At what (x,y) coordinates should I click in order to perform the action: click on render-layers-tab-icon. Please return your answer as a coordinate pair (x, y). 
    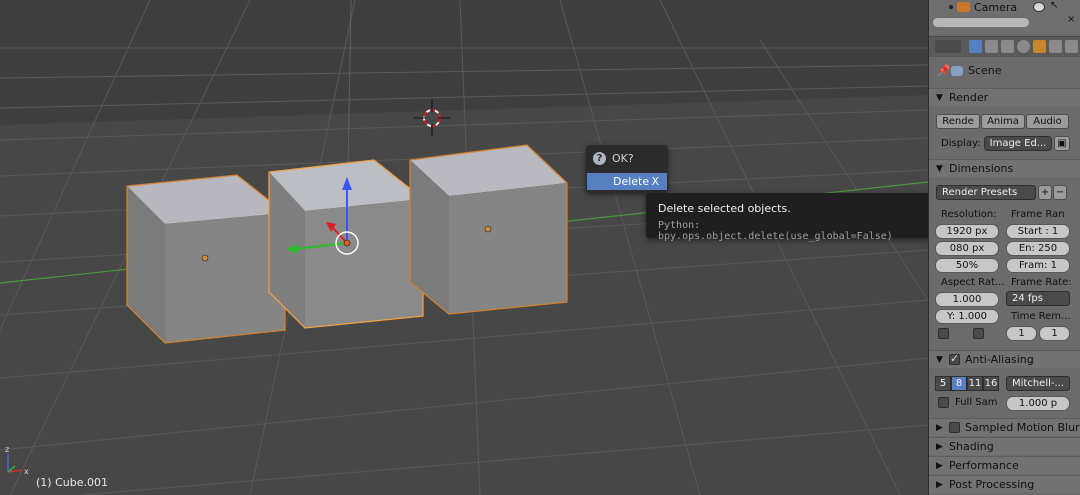
    Looking at the image, I should click on (991, 46).